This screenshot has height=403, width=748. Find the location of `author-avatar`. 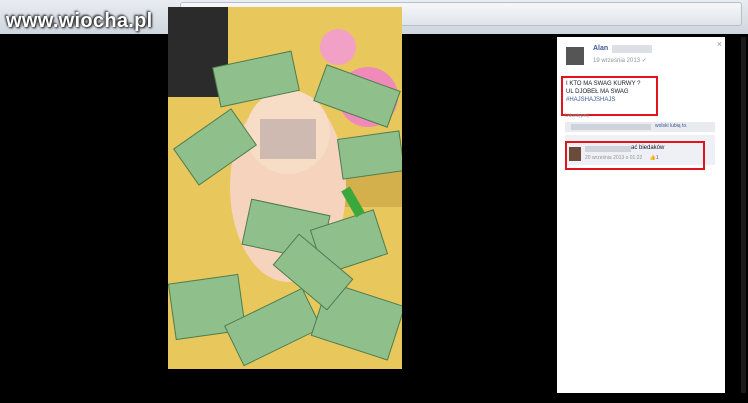

author-avatar is located at coordinates (575, 56).